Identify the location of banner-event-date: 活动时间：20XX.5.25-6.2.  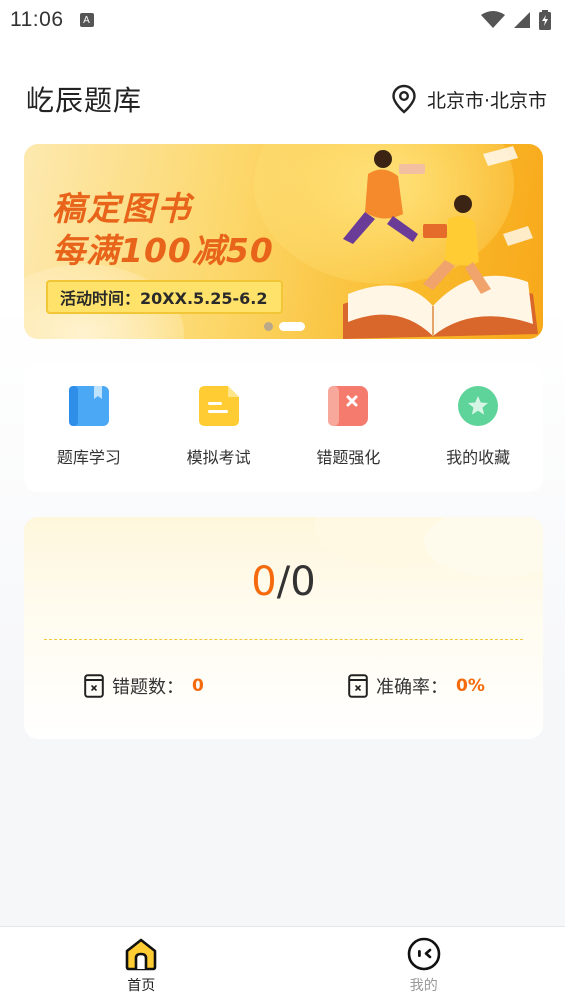
(165, 297).